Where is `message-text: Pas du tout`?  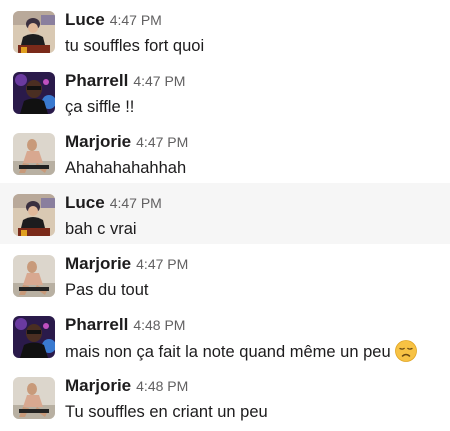 message-text: Pas du tout is located at coordinates (107, 290).